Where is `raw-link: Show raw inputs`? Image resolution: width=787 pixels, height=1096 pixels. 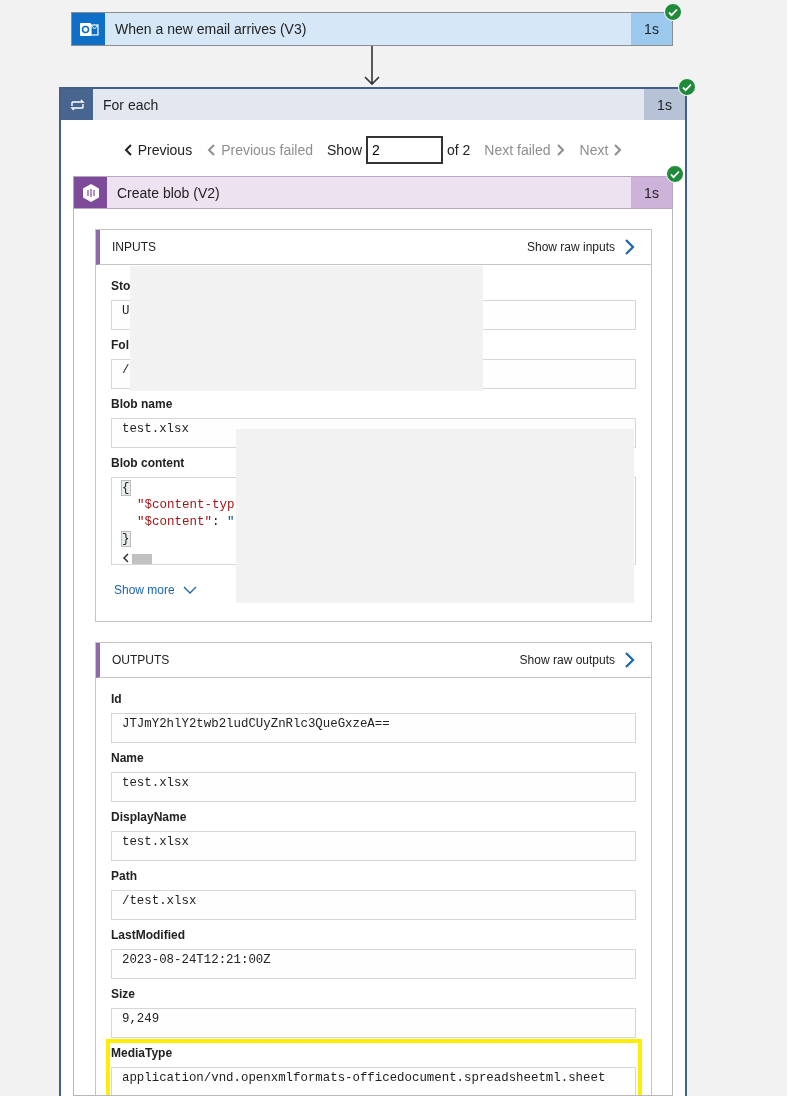
raw-link: Show raw inputs is located at coordinates (580, 247).